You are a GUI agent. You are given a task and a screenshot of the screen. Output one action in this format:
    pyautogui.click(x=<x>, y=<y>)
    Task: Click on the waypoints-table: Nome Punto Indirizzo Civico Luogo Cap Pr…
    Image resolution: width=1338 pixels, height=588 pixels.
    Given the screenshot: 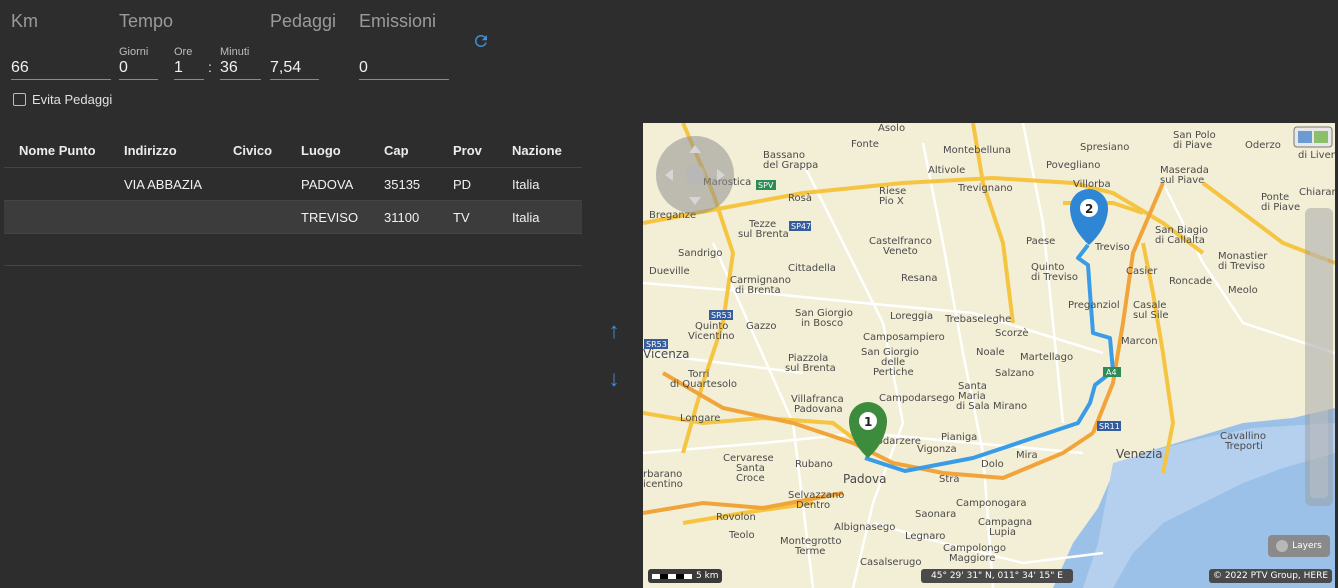 What is the action you would take?
    pyautogui.click(x=293, y=183)
    